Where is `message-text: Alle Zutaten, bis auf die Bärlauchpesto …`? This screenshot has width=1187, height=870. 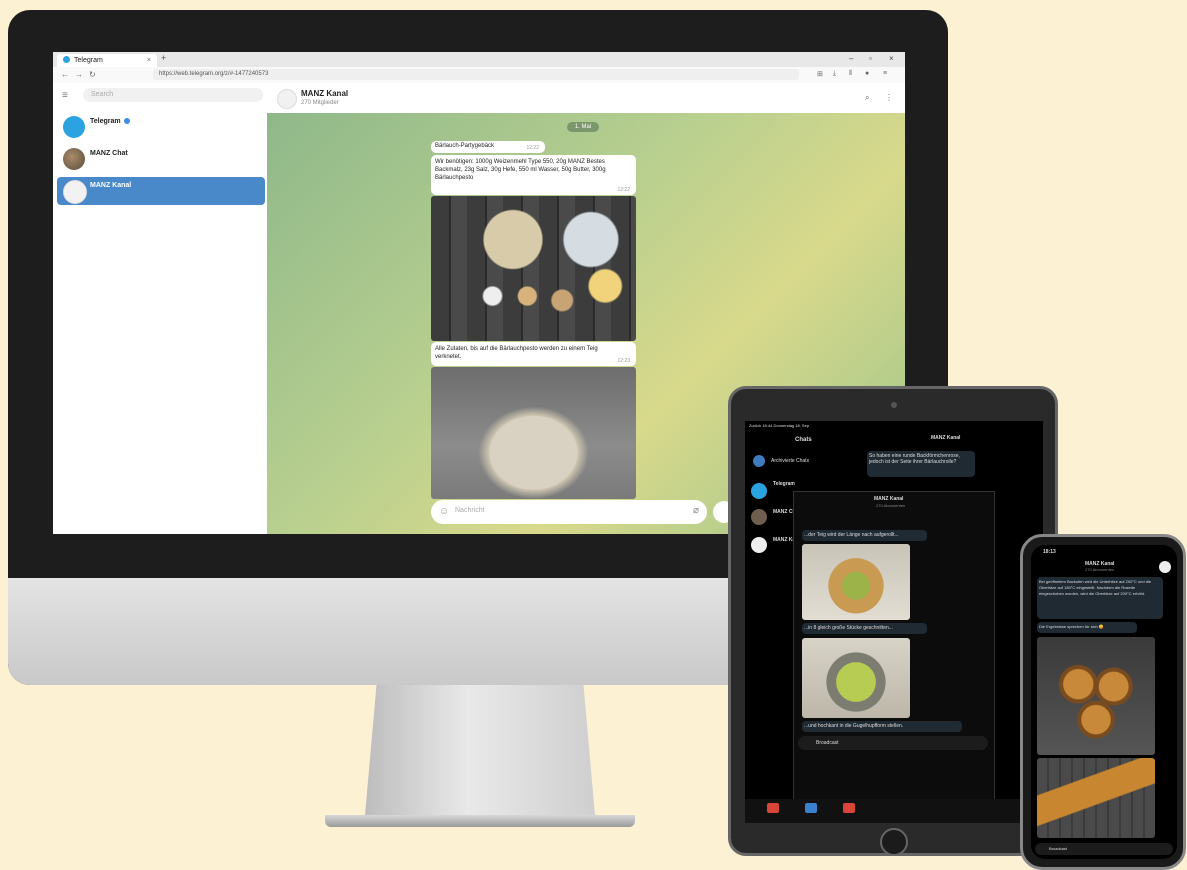
message-text: Alle Zutaten, bis auf die Bärlauchpesto … is located at coordinates (516, 353).